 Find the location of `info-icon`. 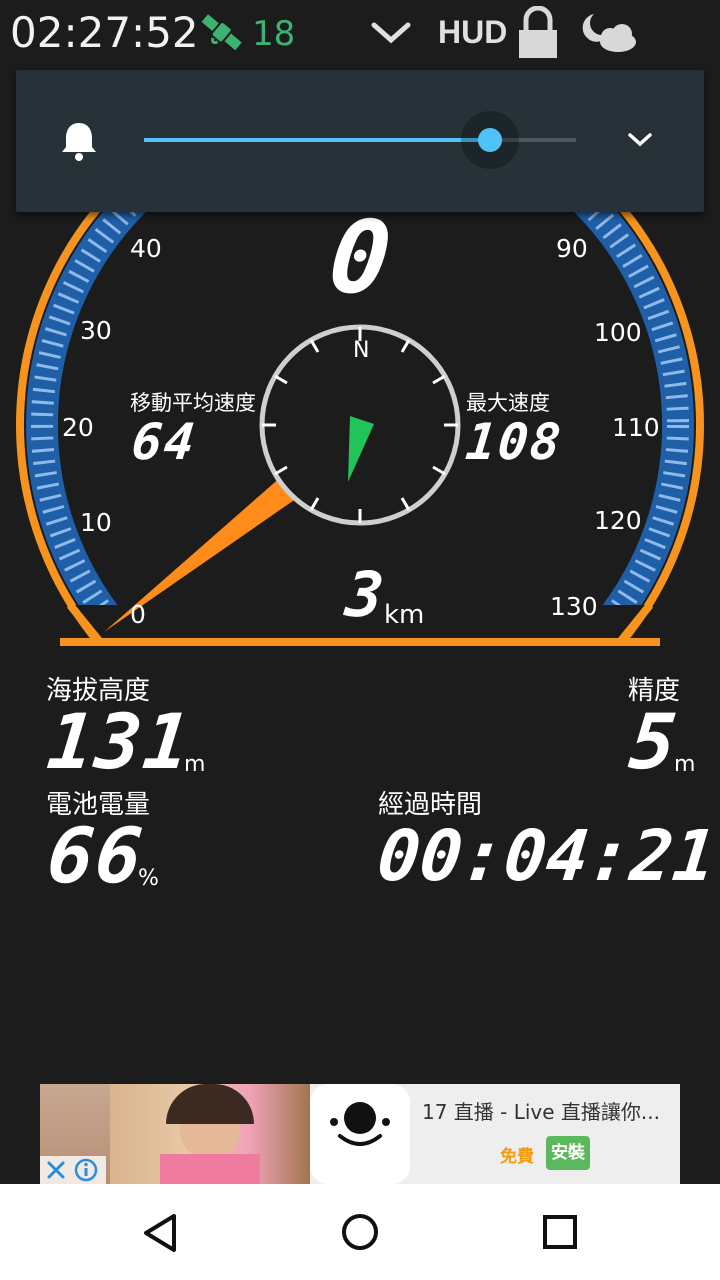

info-icon is located at coordinates (86, 1170).